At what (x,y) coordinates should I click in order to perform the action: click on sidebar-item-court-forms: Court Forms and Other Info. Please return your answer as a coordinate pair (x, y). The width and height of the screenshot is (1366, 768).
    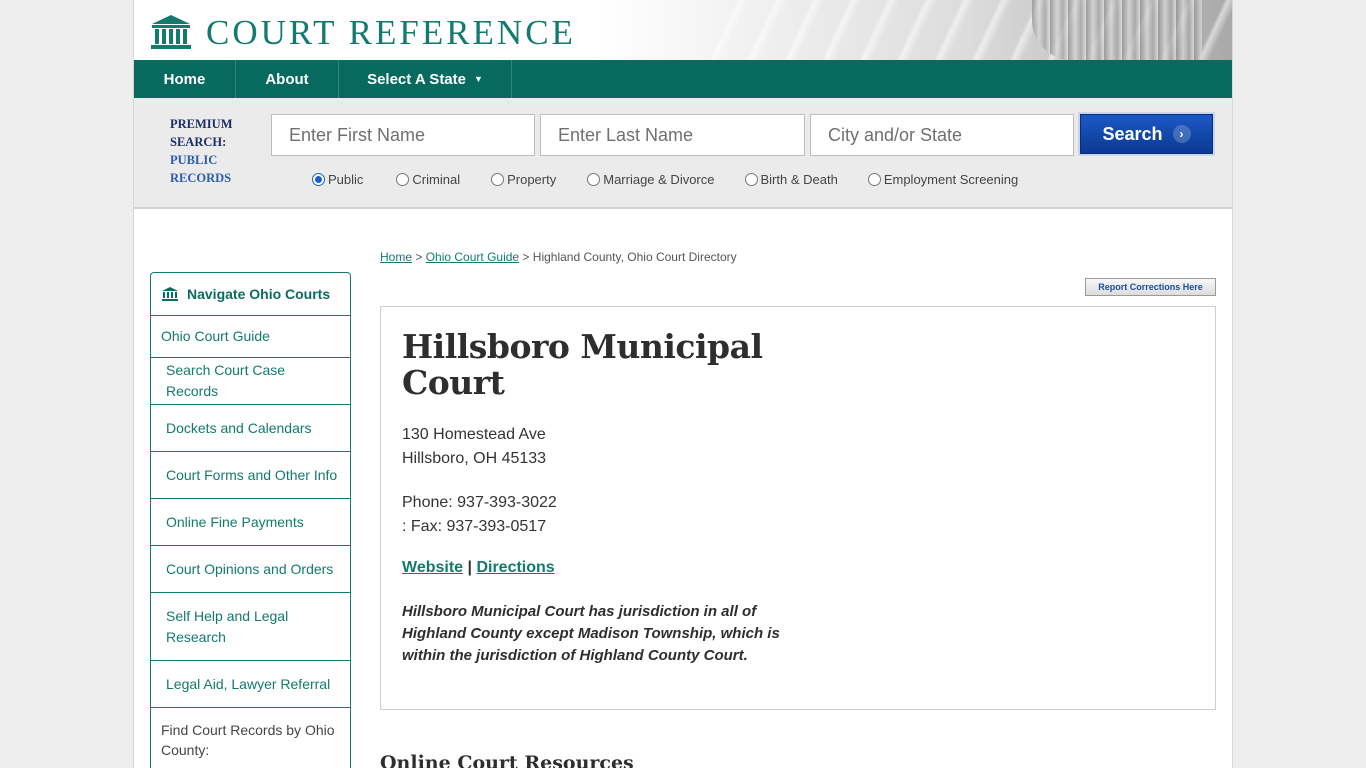
    Looking at the image, I should click on (250, 475).